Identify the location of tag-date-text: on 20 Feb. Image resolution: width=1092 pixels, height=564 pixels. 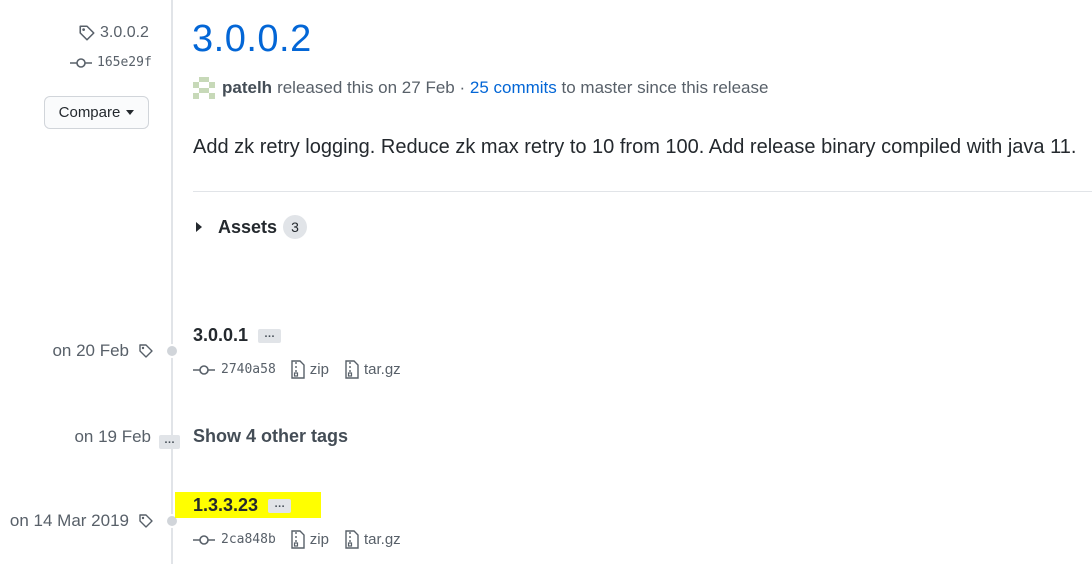
(90, 350).